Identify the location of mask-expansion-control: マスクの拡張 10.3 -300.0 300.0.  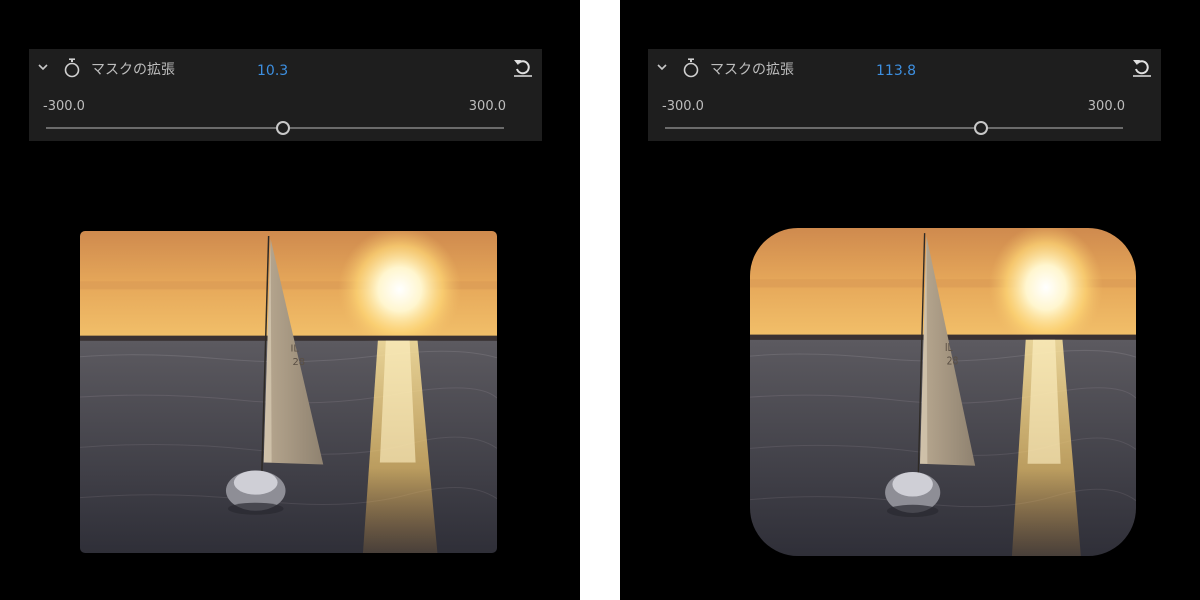
(285, 95).